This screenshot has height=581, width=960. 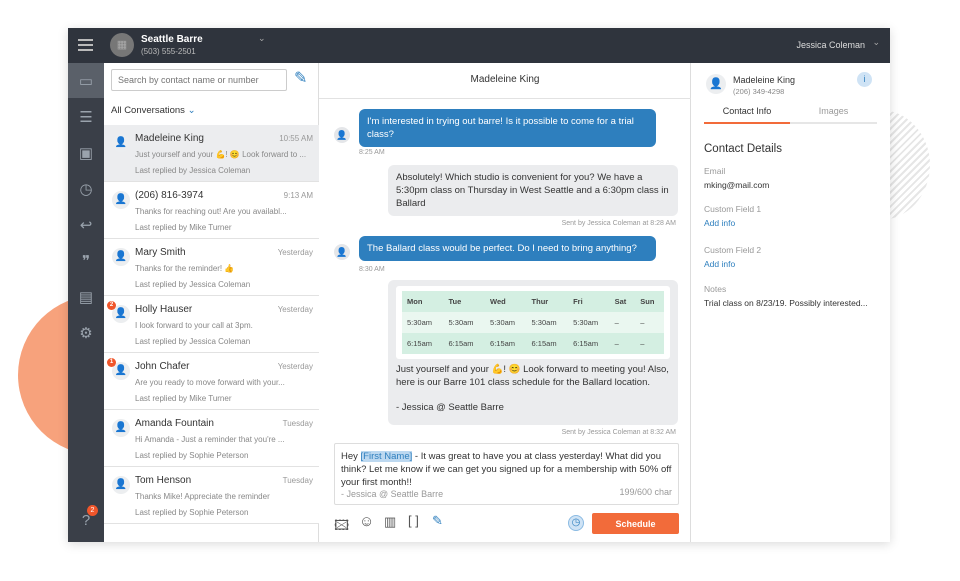 I want to click on email-value: mking@mail.com, so click(x=737, y=185).